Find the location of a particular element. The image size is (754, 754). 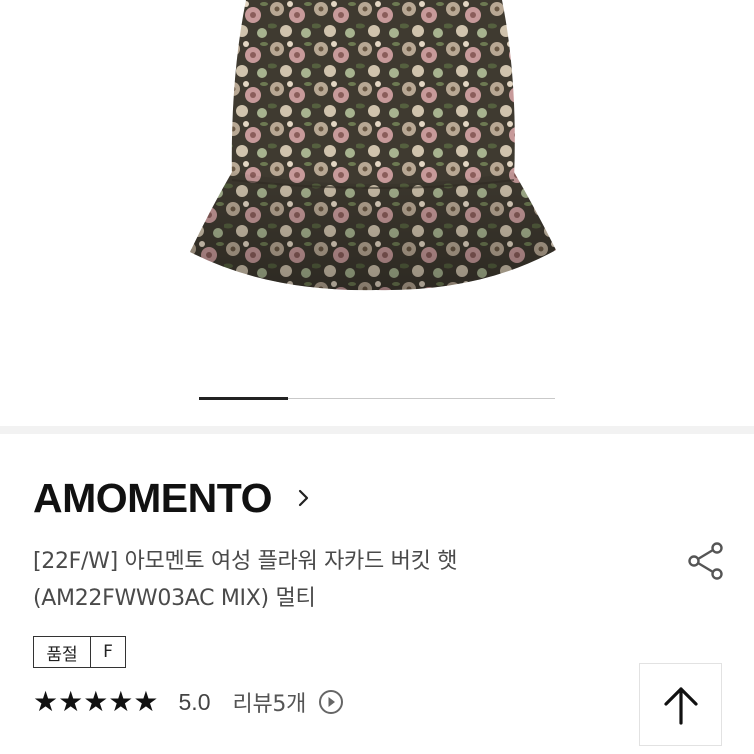

star-icons: ★★★★★ is located at coordinates (96, 701).